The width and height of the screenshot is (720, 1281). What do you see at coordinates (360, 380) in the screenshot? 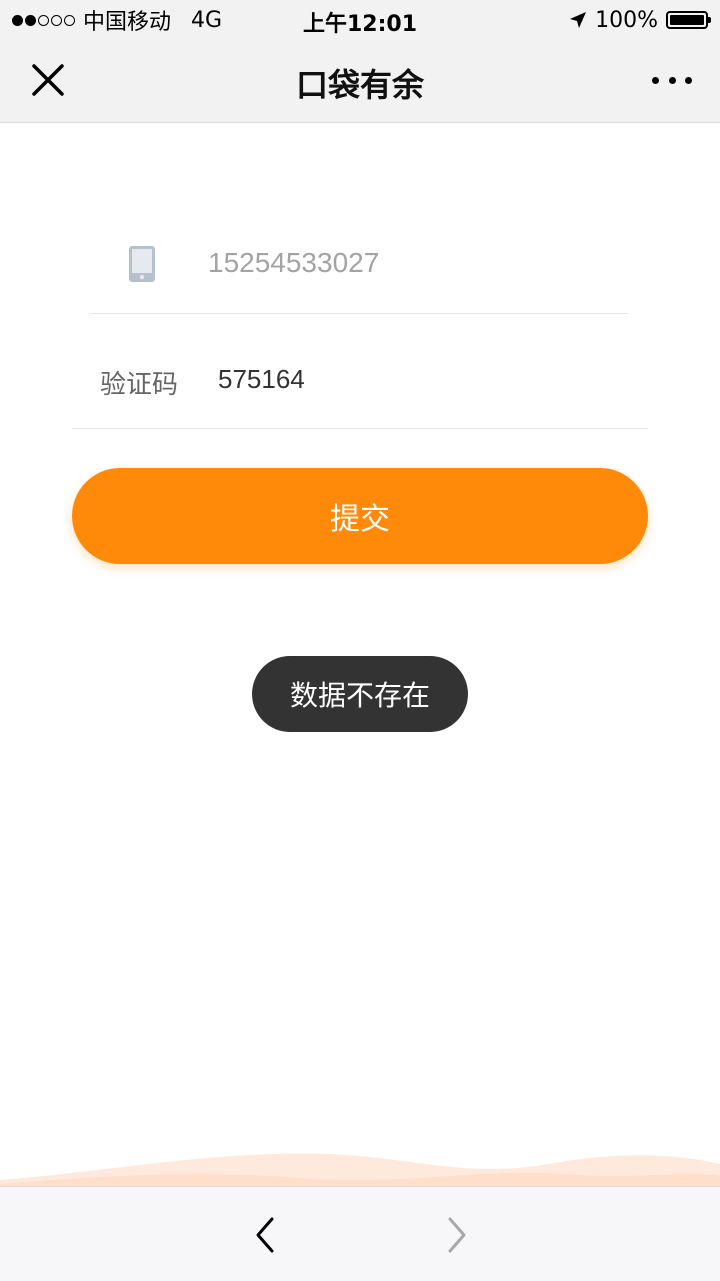
I see `code-field-row: 验证码 575164` at bounding box center [360, 380].